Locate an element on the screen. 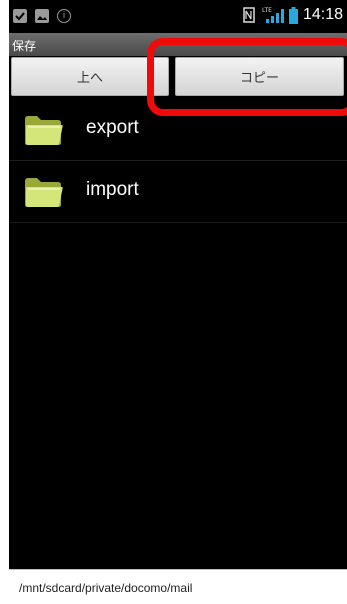 The image size is (347, 604). toolbar: 上へ コピー is located at coordinates (178, 77).